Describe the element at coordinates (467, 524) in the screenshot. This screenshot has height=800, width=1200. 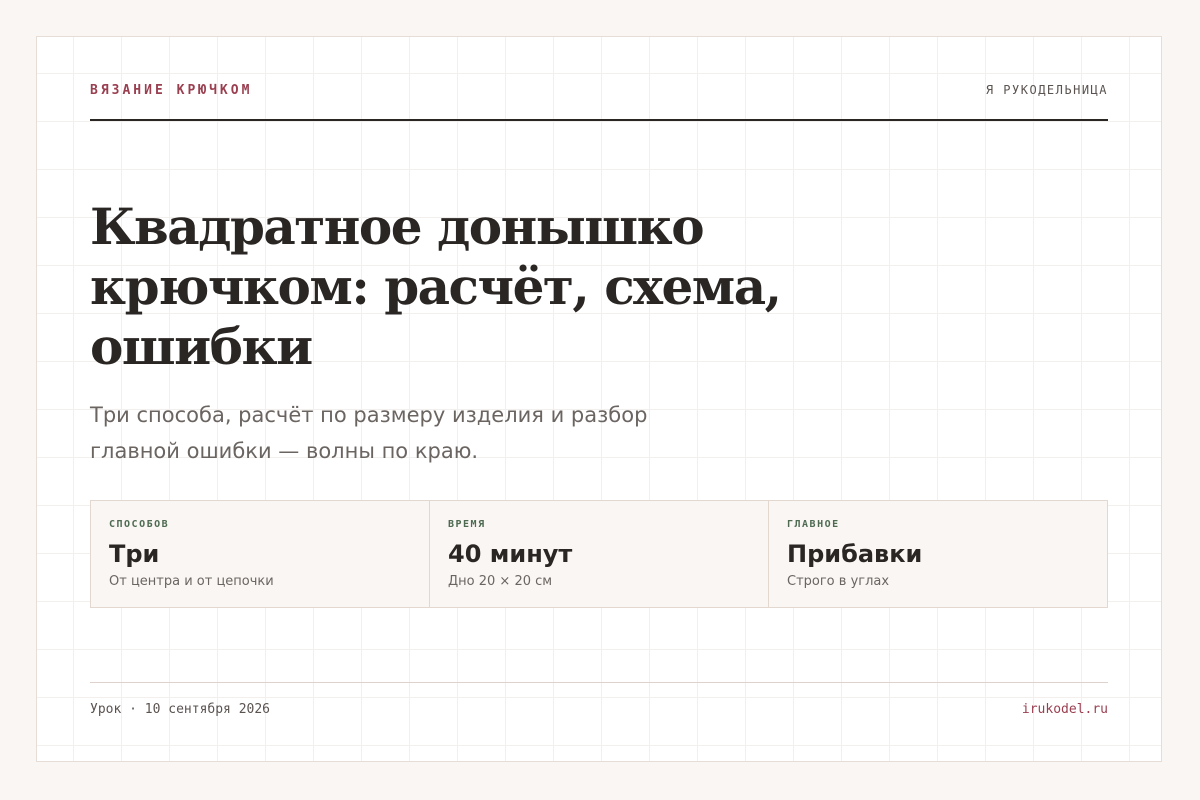
I see `stat-label: ВРЕМЯ` at that location.